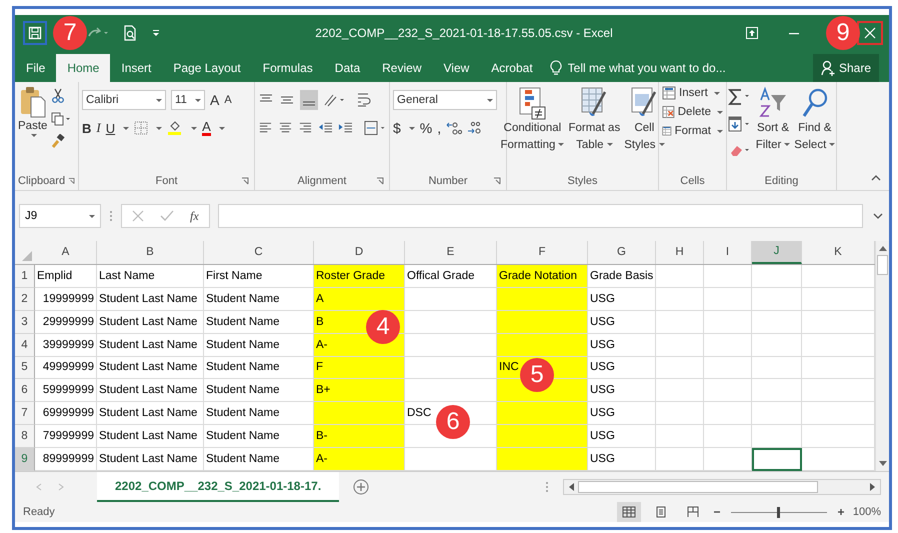 This screenshot has height=533, width=898. I want to click on table-cell: 29999999, so click(66, 322).